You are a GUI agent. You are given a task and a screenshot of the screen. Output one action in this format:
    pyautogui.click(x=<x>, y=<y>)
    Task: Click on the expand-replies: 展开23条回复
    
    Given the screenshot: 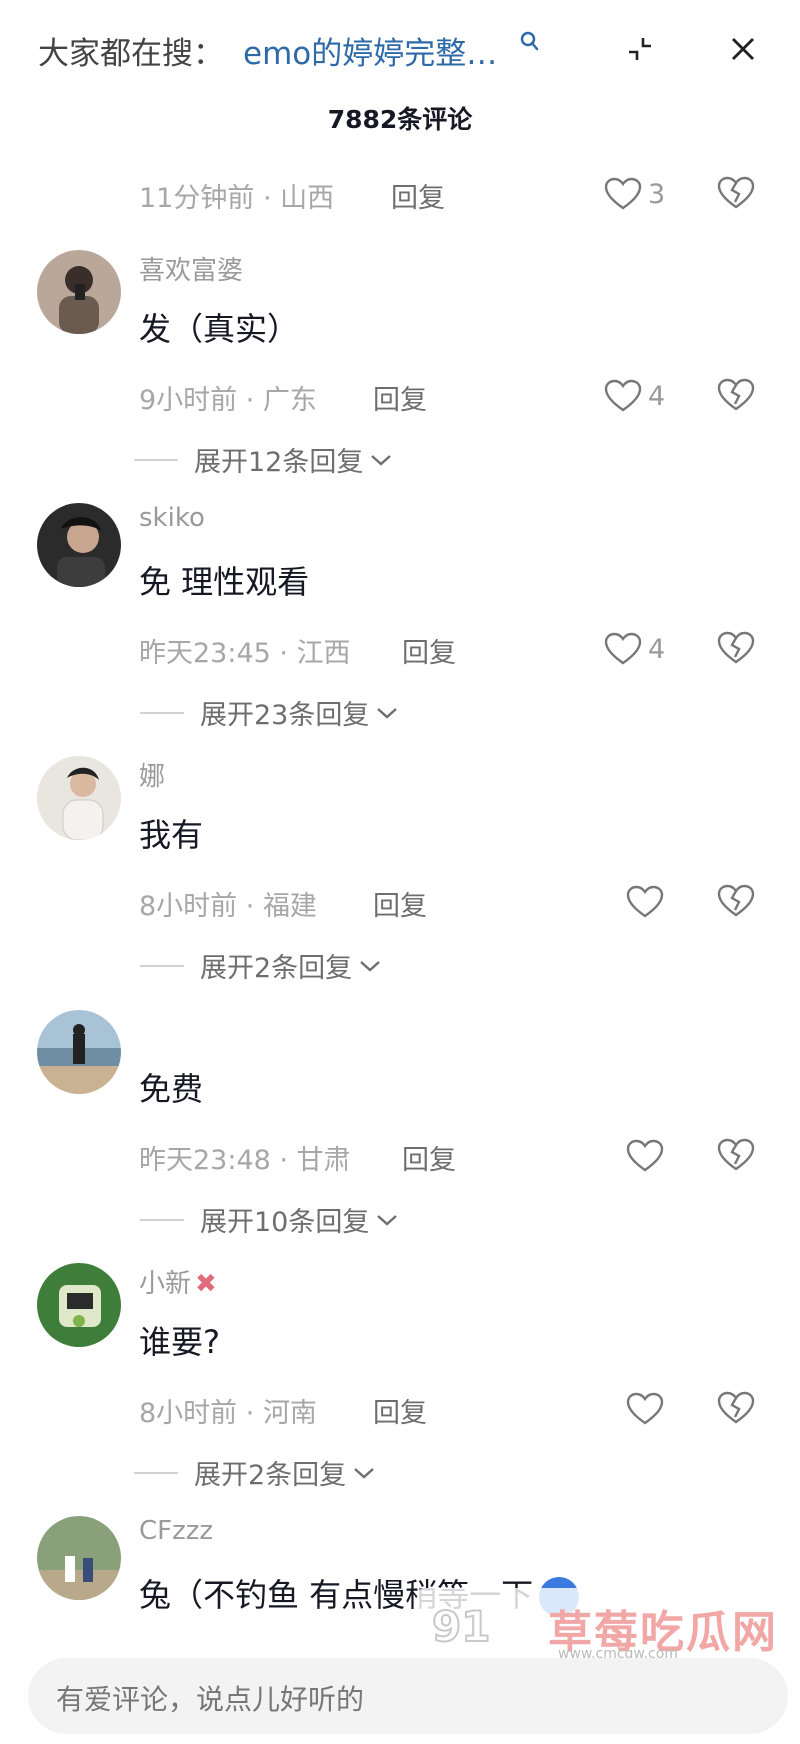 What is the action you would take?
    pyautogui.click(x=269, y=712)
    